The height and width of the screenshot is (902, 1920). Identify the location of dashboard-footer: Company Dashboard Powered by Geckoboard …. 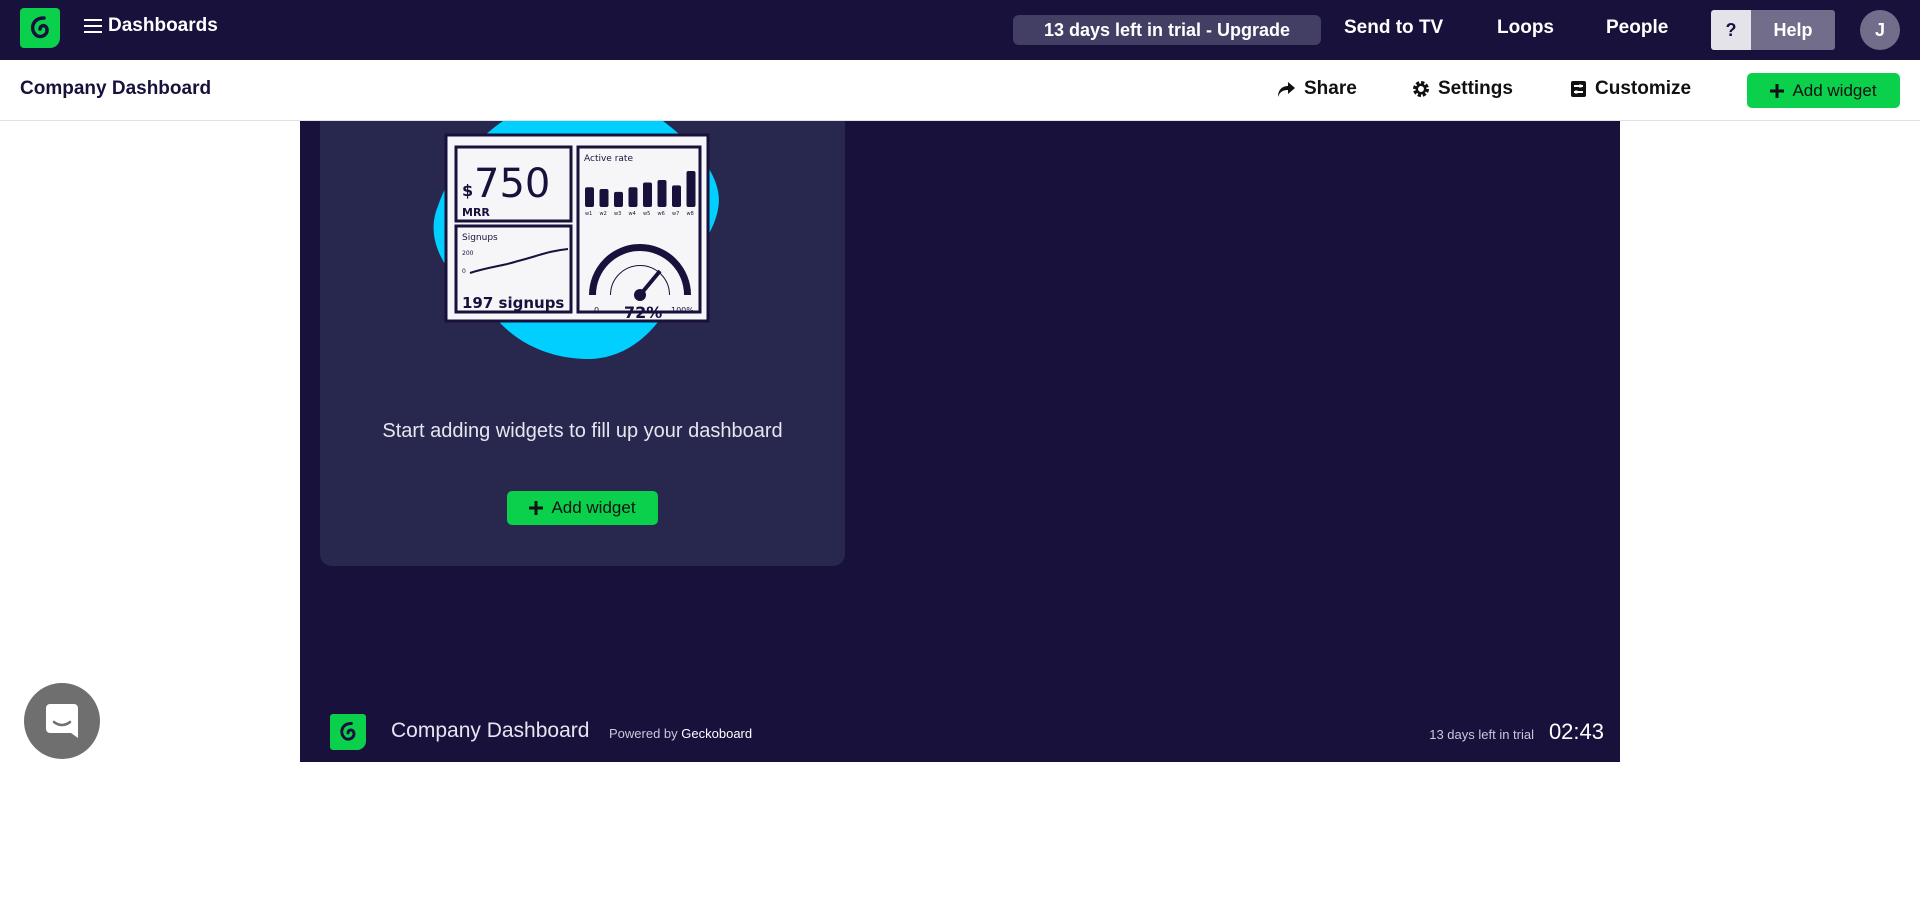
(960, 732).